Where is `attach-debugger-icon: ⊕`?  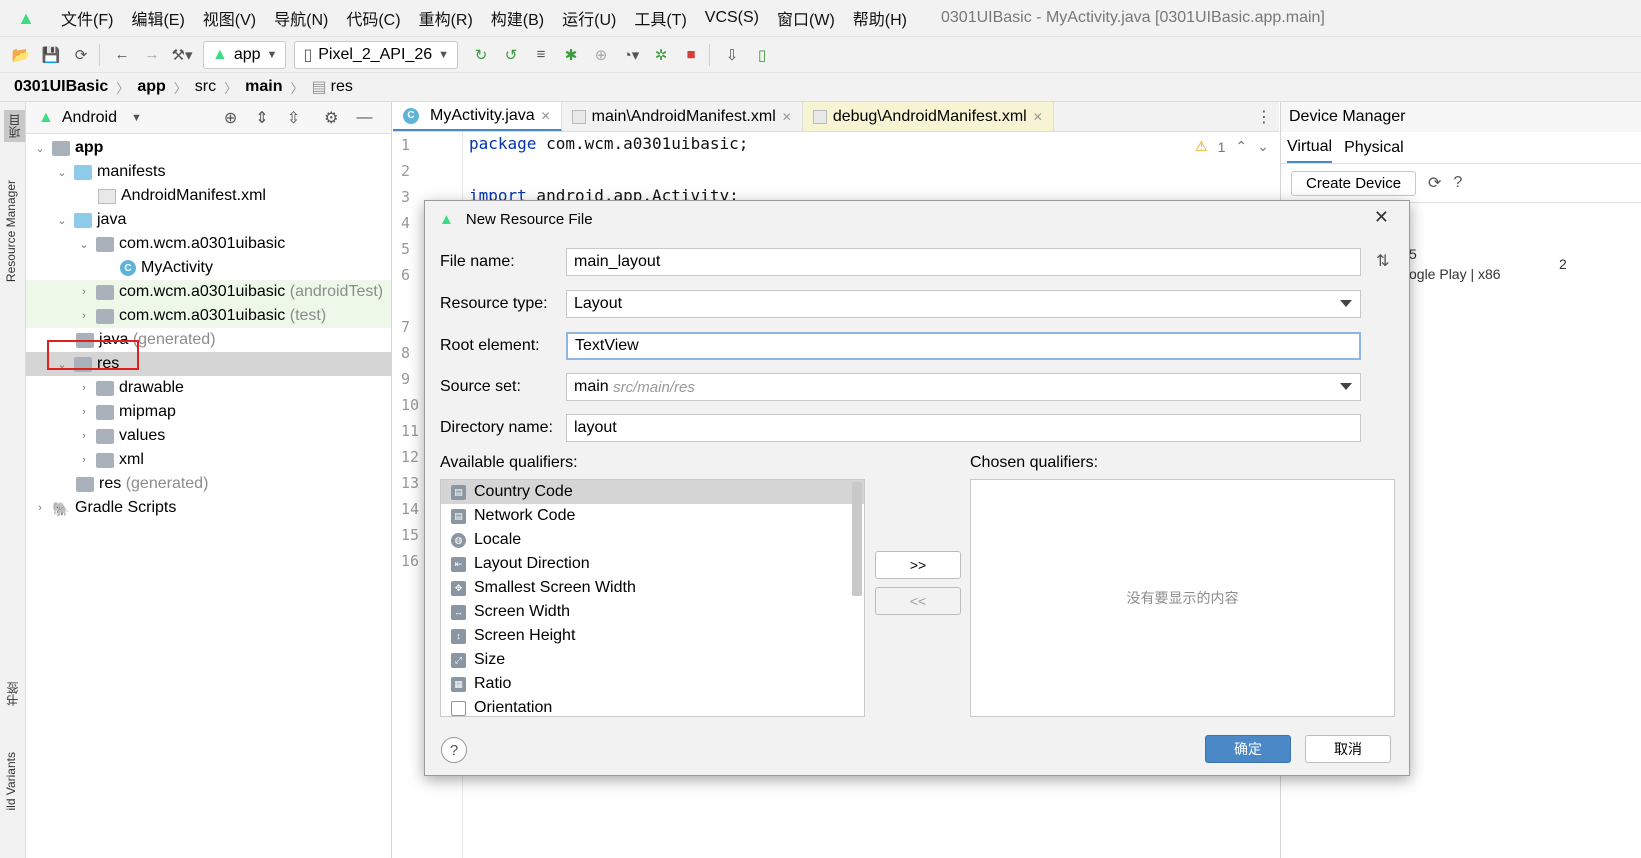
attach-debugger-icon: ⊕ is located at coordinates (601, 55).